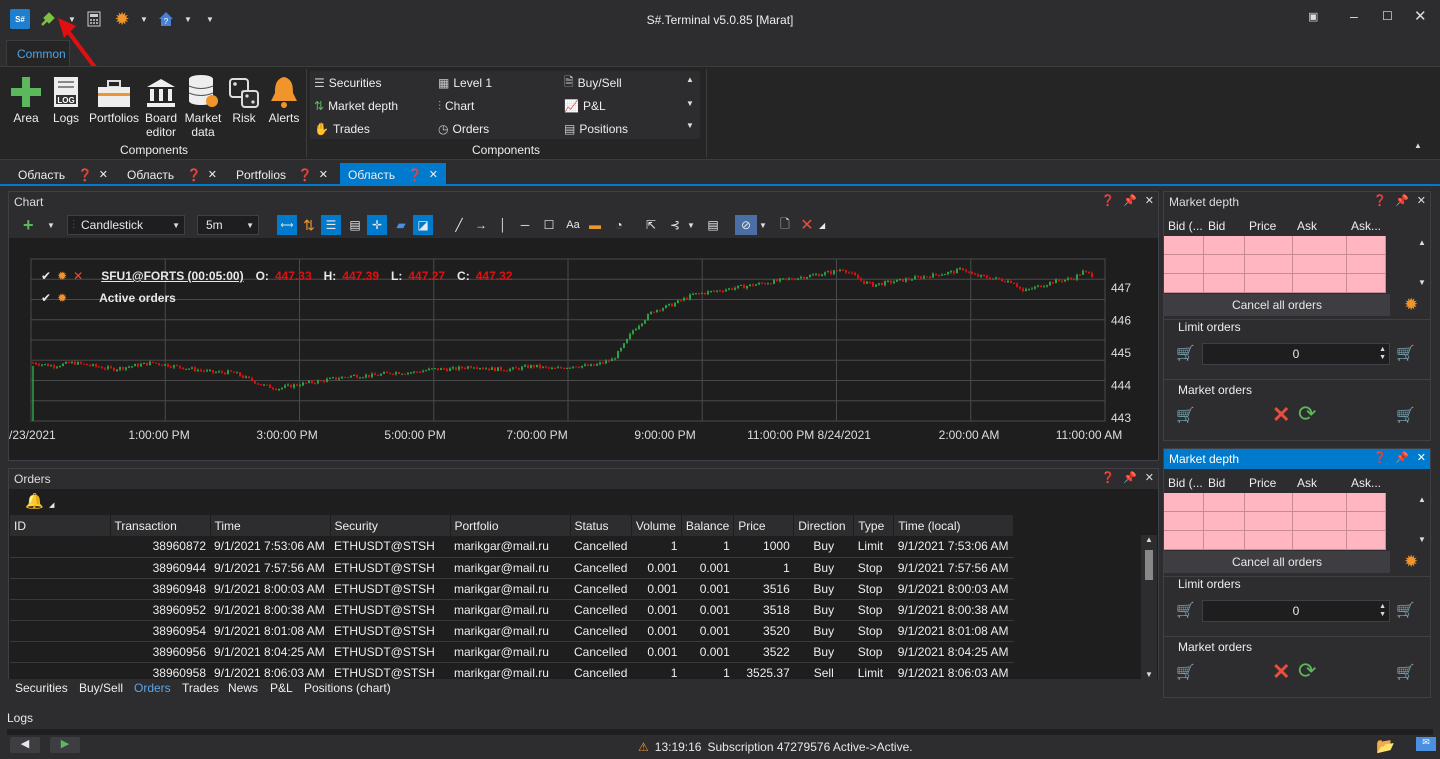  I want to click on area-chart-icon: ◪, so click(423, 225).